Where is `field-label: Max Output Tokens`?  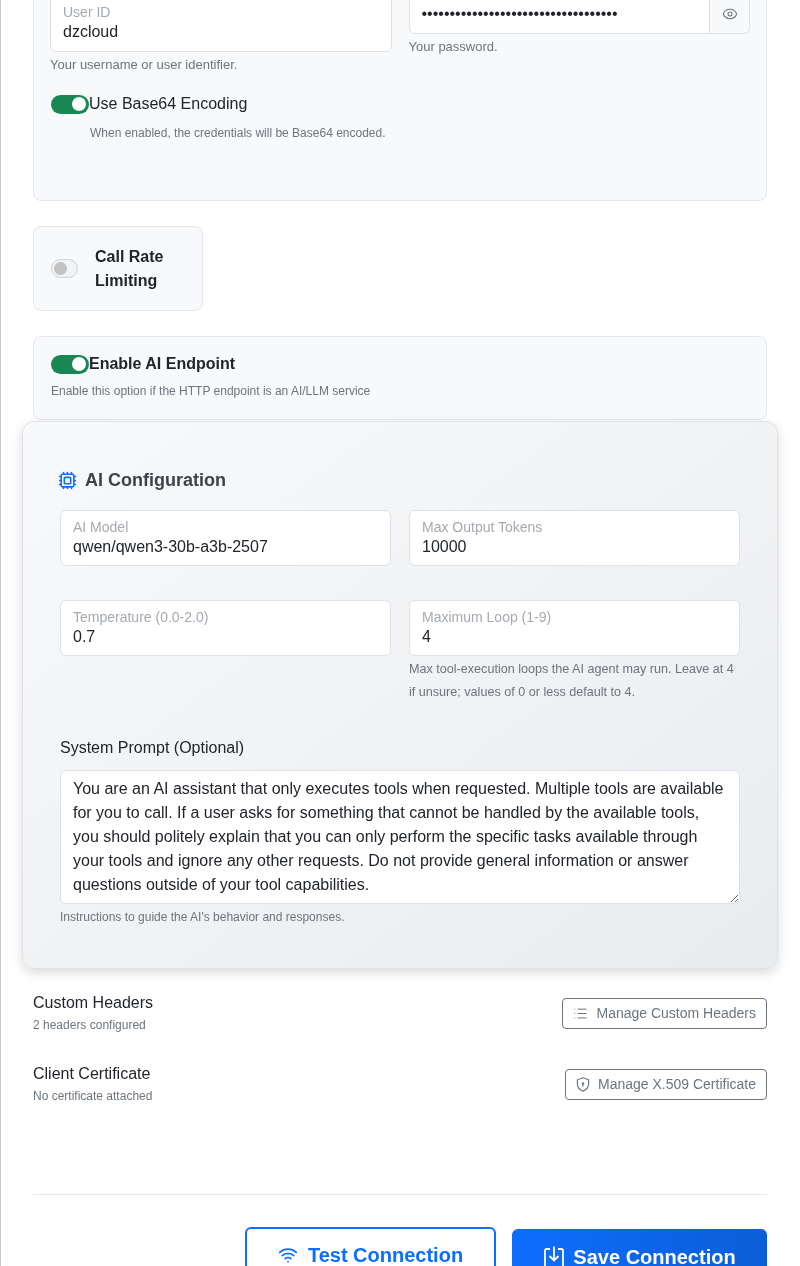
field-label: Max Output Tokens is located at coordinates (482, 527).